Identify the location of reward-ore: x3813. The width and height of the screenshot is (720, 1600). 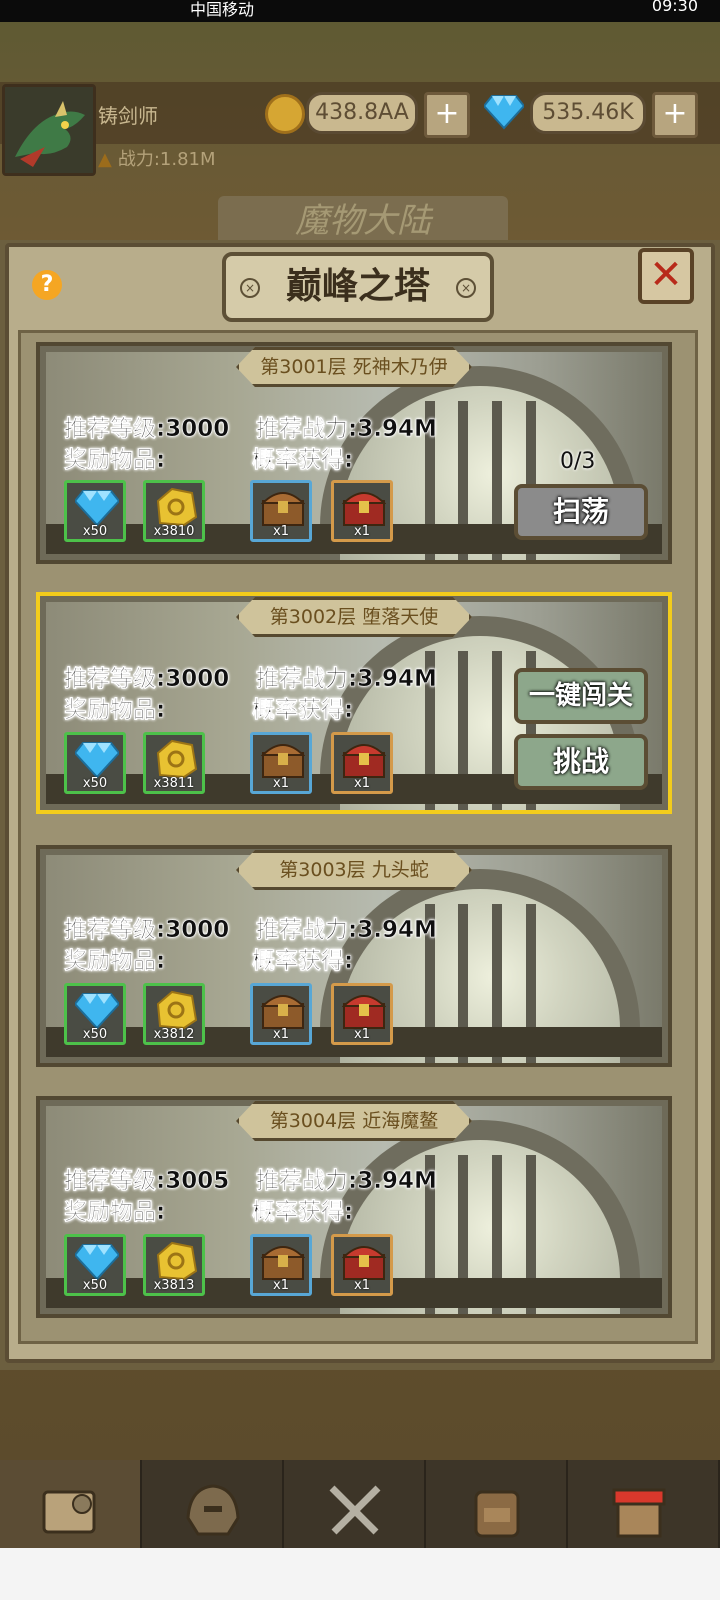
(174, 1265).